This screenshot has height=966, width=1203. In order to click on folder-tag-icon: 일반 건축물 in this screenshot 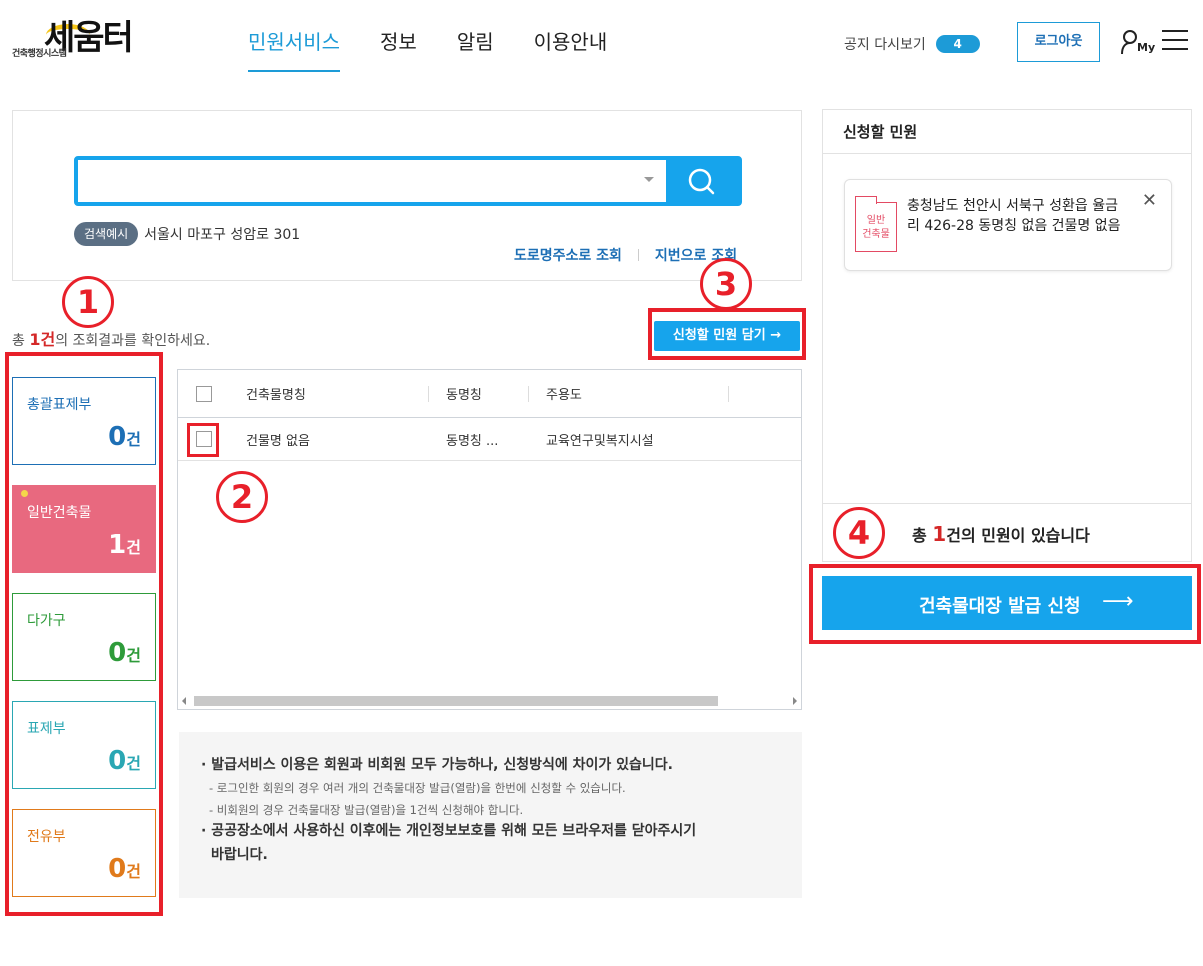, I will do `click(876, 224)`.